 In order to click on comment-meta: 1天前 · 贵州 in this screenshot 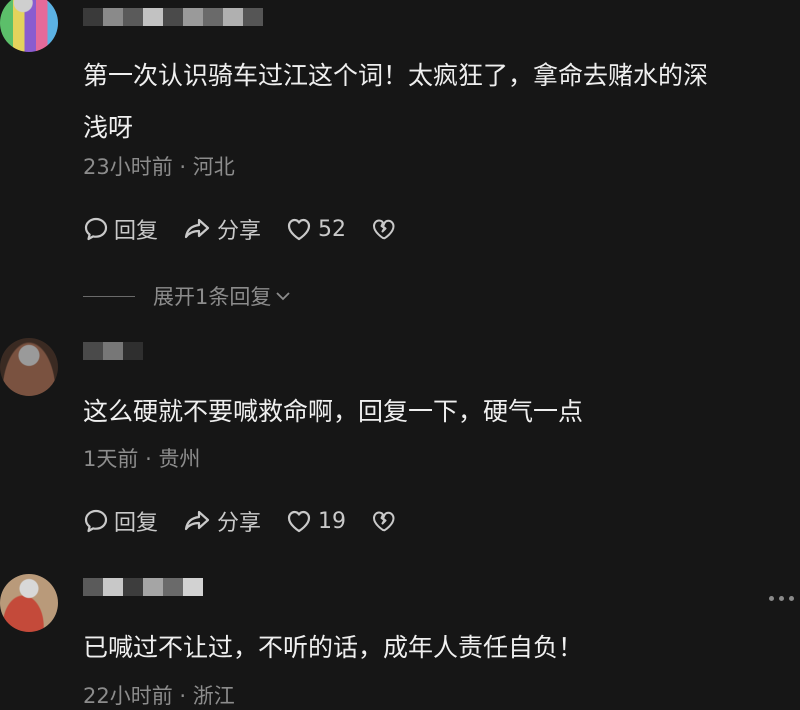, I will do `click(141, 458)`.